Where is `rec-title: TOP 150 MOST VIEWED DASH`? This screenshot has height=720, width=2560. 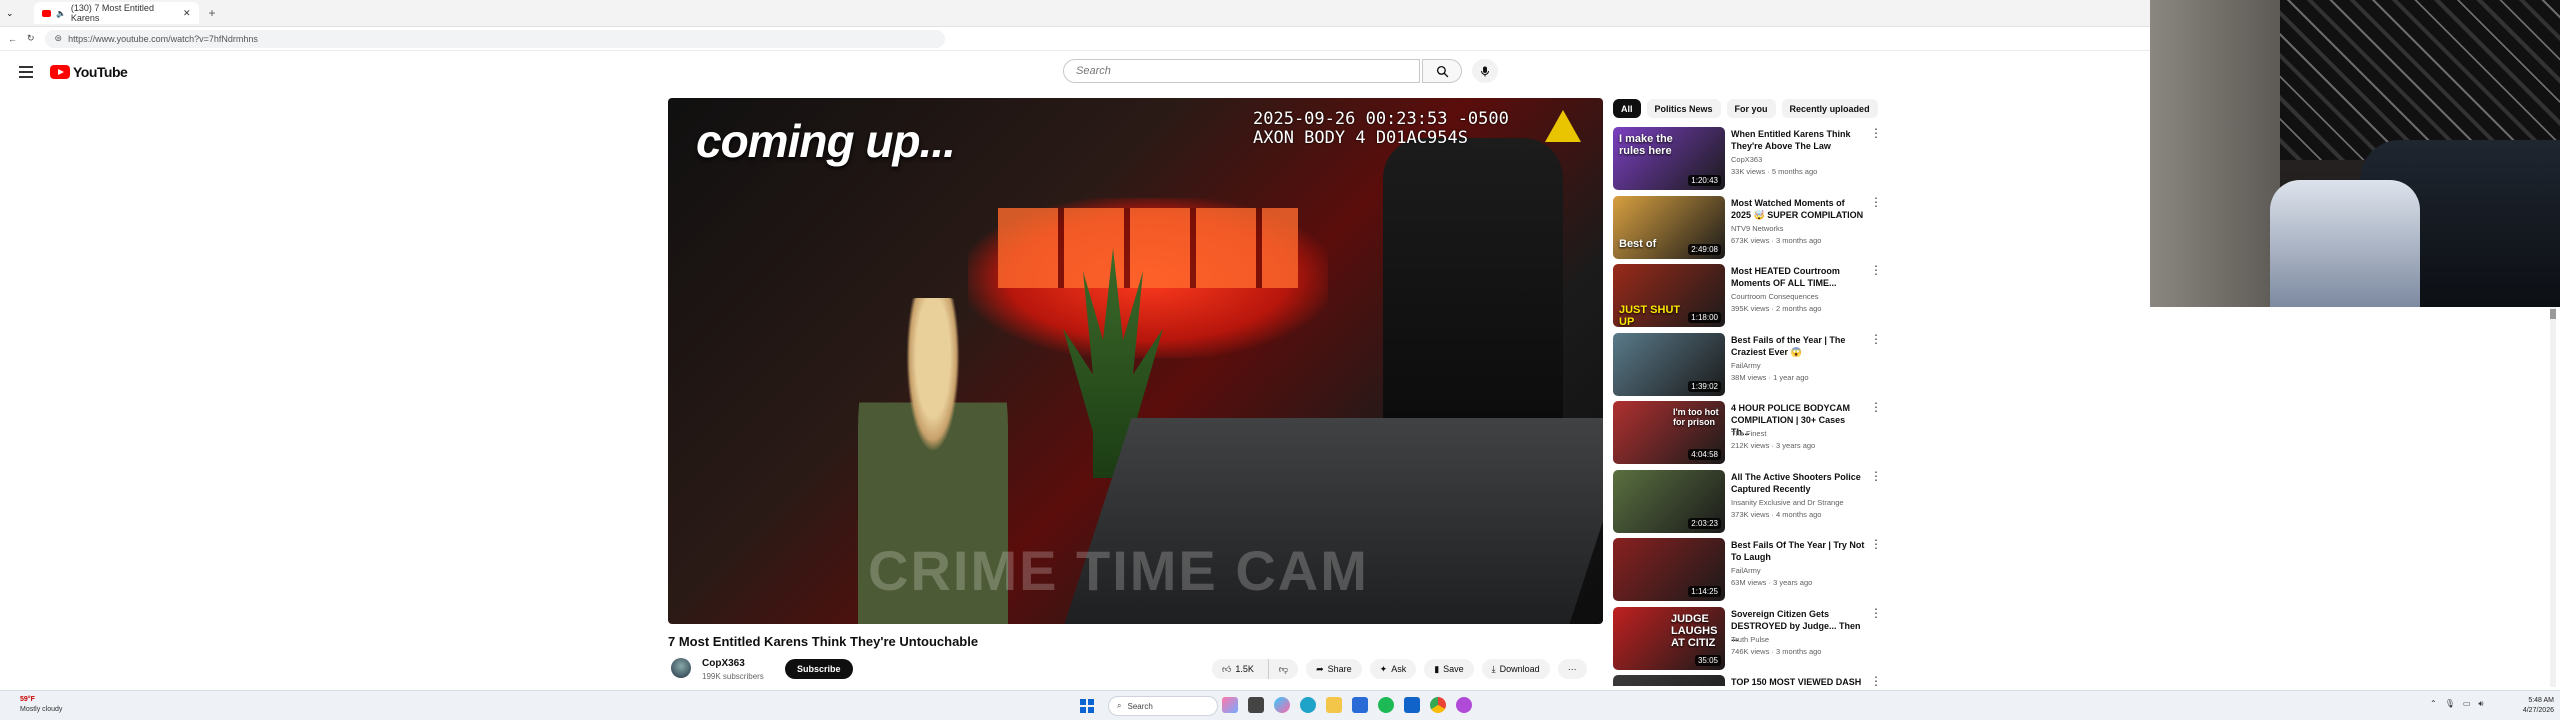 rec-title: TOP 150 MOST VIEWED DASH is located at coordinates (1798, 681).